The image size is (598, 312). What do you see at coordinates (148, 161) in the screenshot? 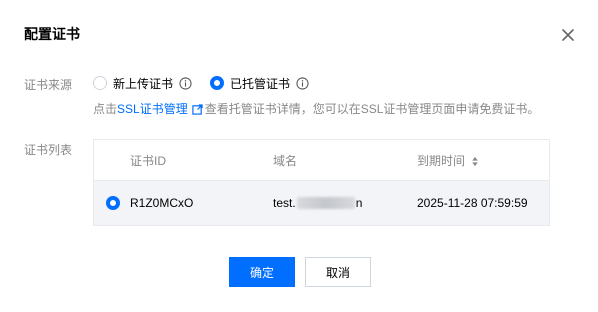
I see `column-header-certificate-id: 证书ID` at bounding box center [148, 161].